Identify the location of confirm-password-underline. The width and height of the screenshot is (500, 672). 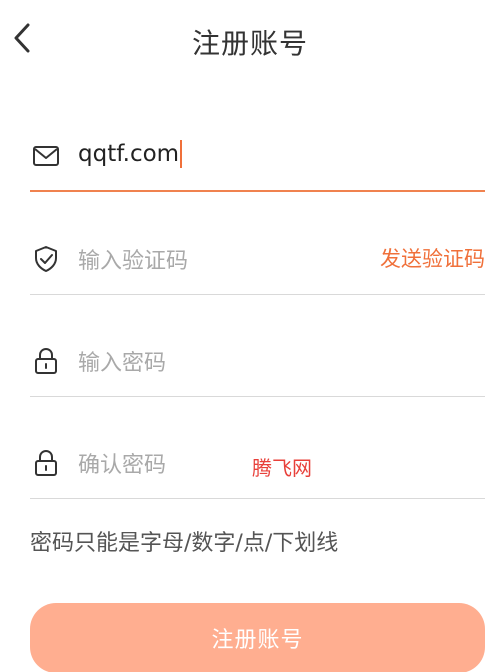
(257, 498).